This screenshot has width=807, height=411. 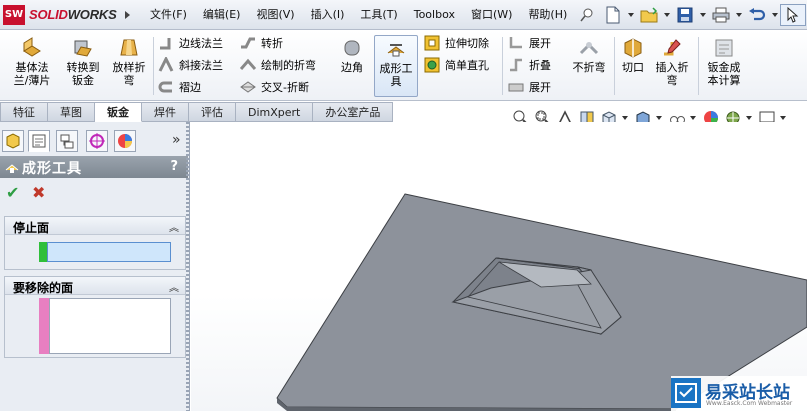 What do you see at coordinates (83, 48) in the screenshot?
I see `convert-to-sheet-metal-icon` at bounding box center [83, 48].